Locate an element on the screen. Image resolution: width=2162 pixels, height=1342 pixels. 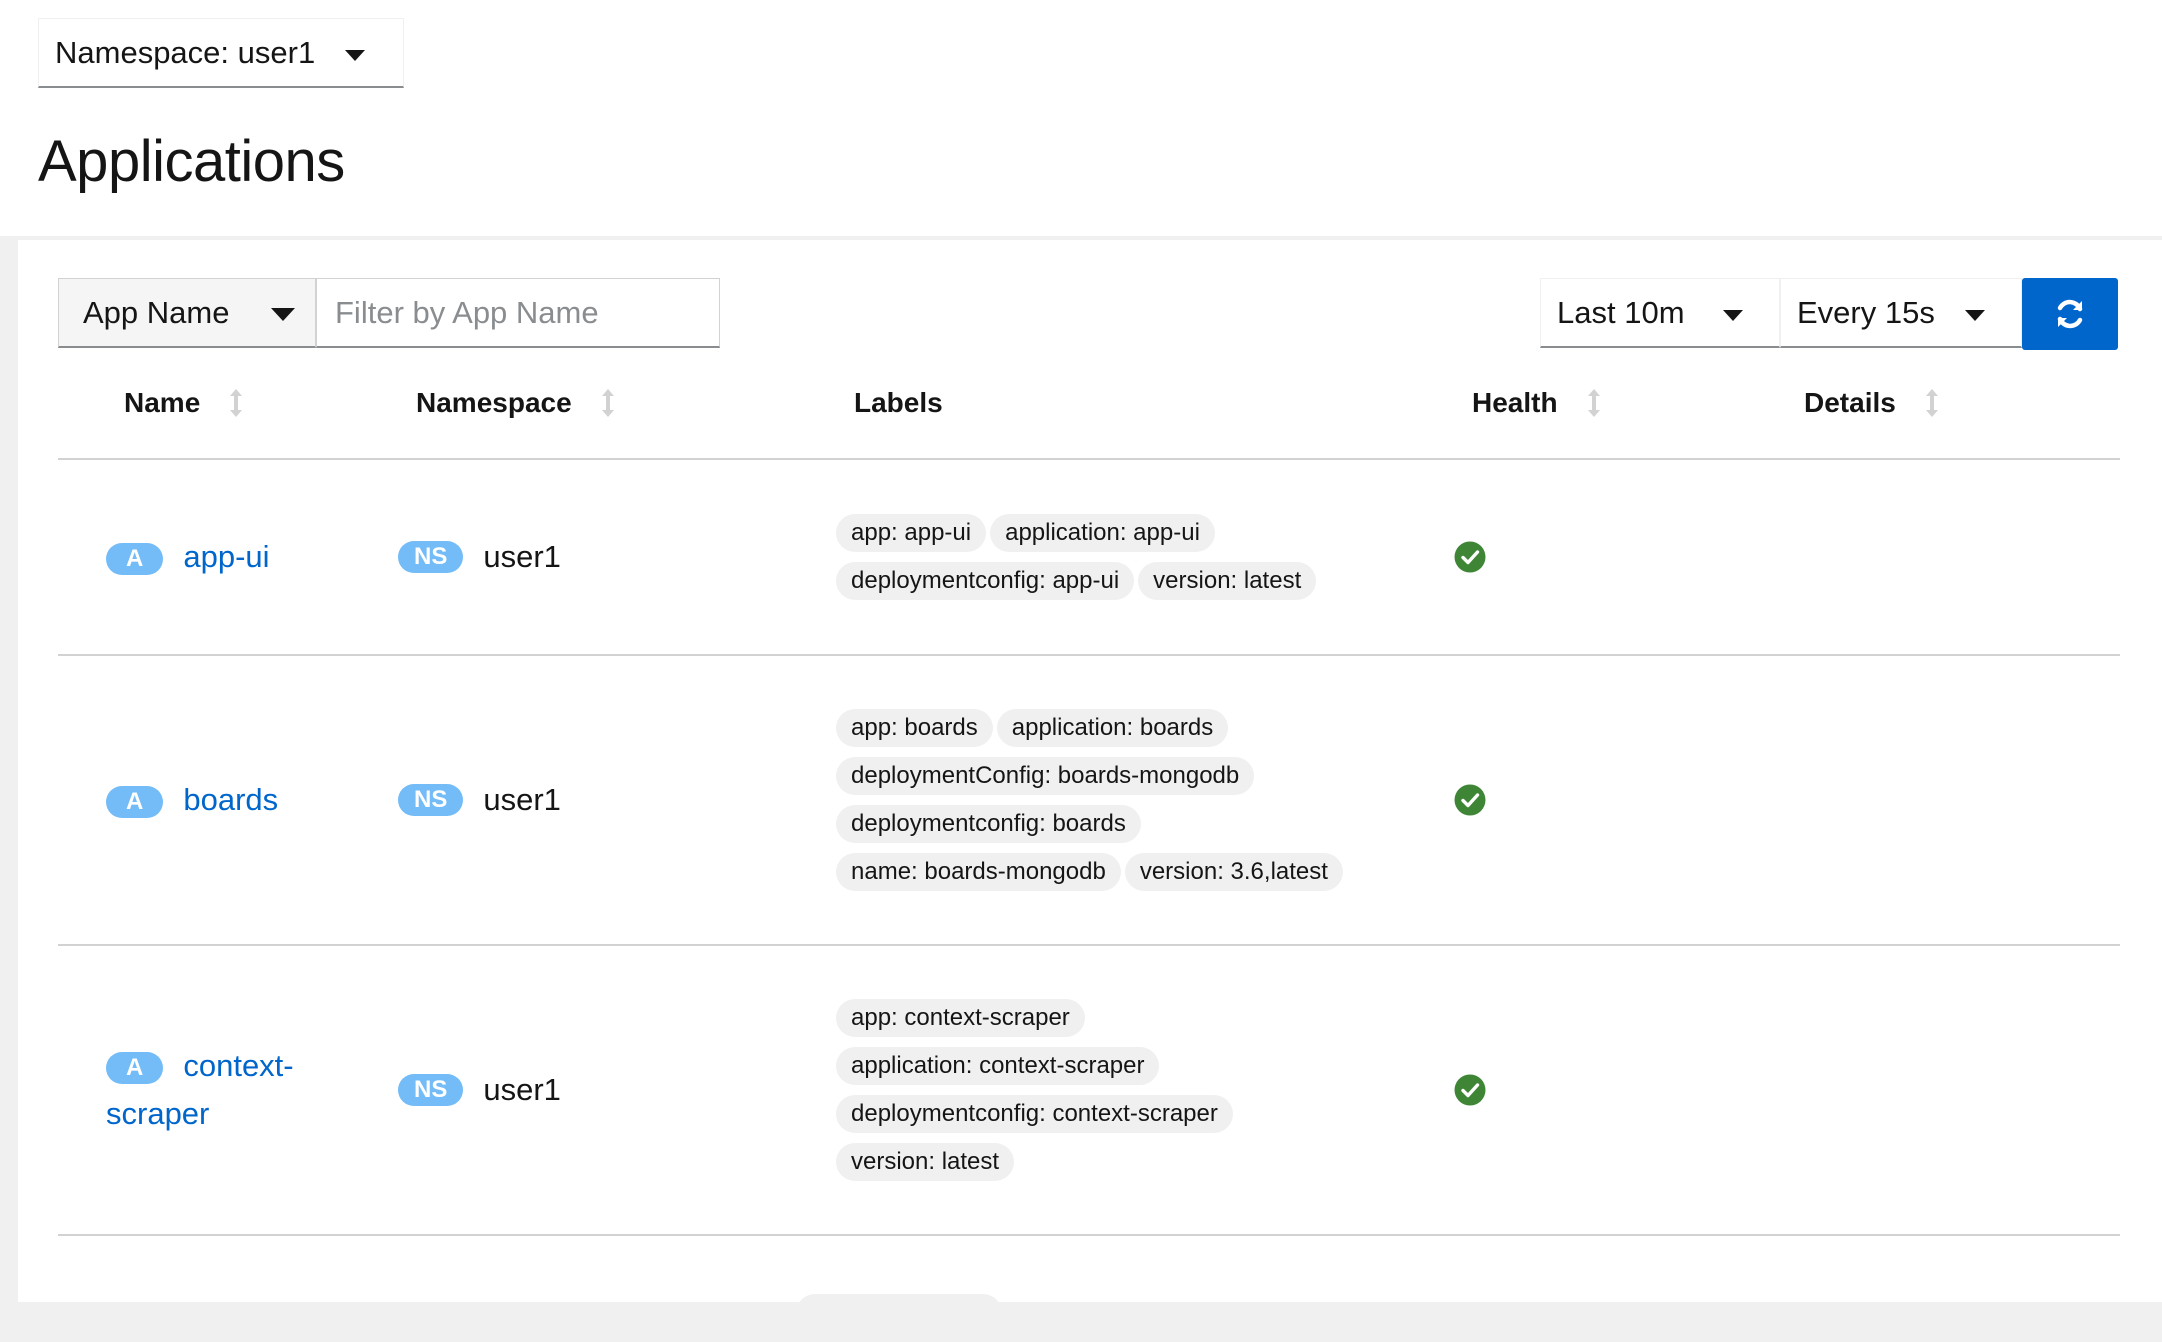
app-link-continued: scraper is located at coordinates (157, 1113).